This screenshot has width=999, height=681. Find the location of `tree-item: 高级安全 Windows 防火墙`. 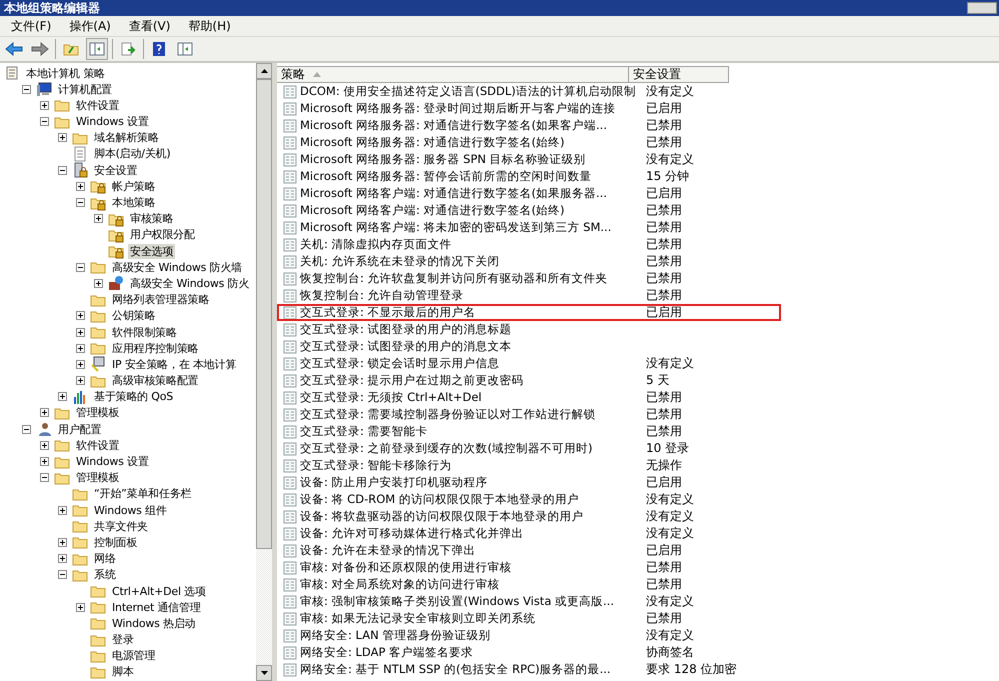

tree-item: 高级安全 Windows 防火墙 is located at coordinates (177, 267).